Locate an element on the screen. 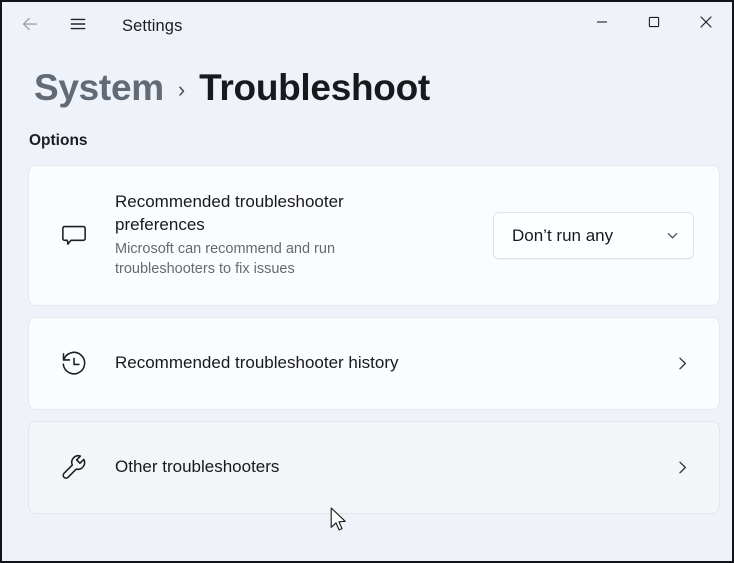  card-title: Recommended troubleshooter history is located at coordinates (257, 363).